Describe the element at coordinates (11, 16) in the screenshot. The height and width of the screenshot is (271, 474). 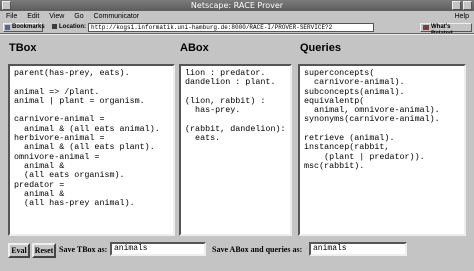
I see `menu-file: File` at that location.